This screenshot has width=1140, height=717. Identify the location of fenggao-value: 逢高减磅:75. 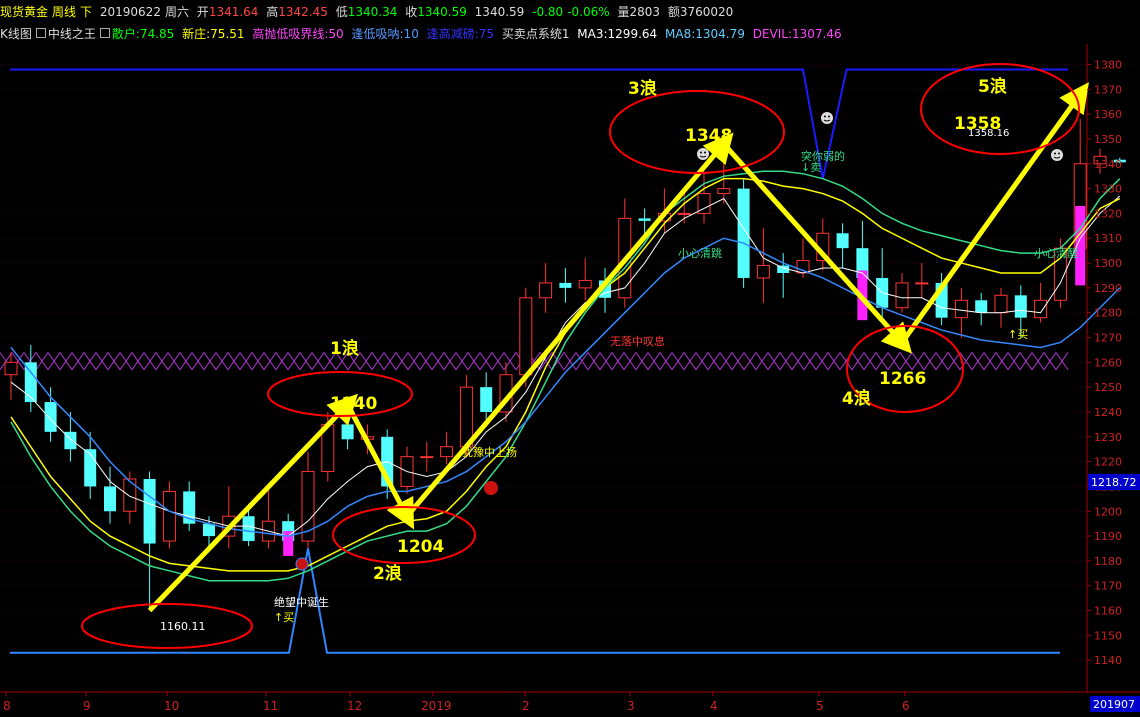
(460, 34).